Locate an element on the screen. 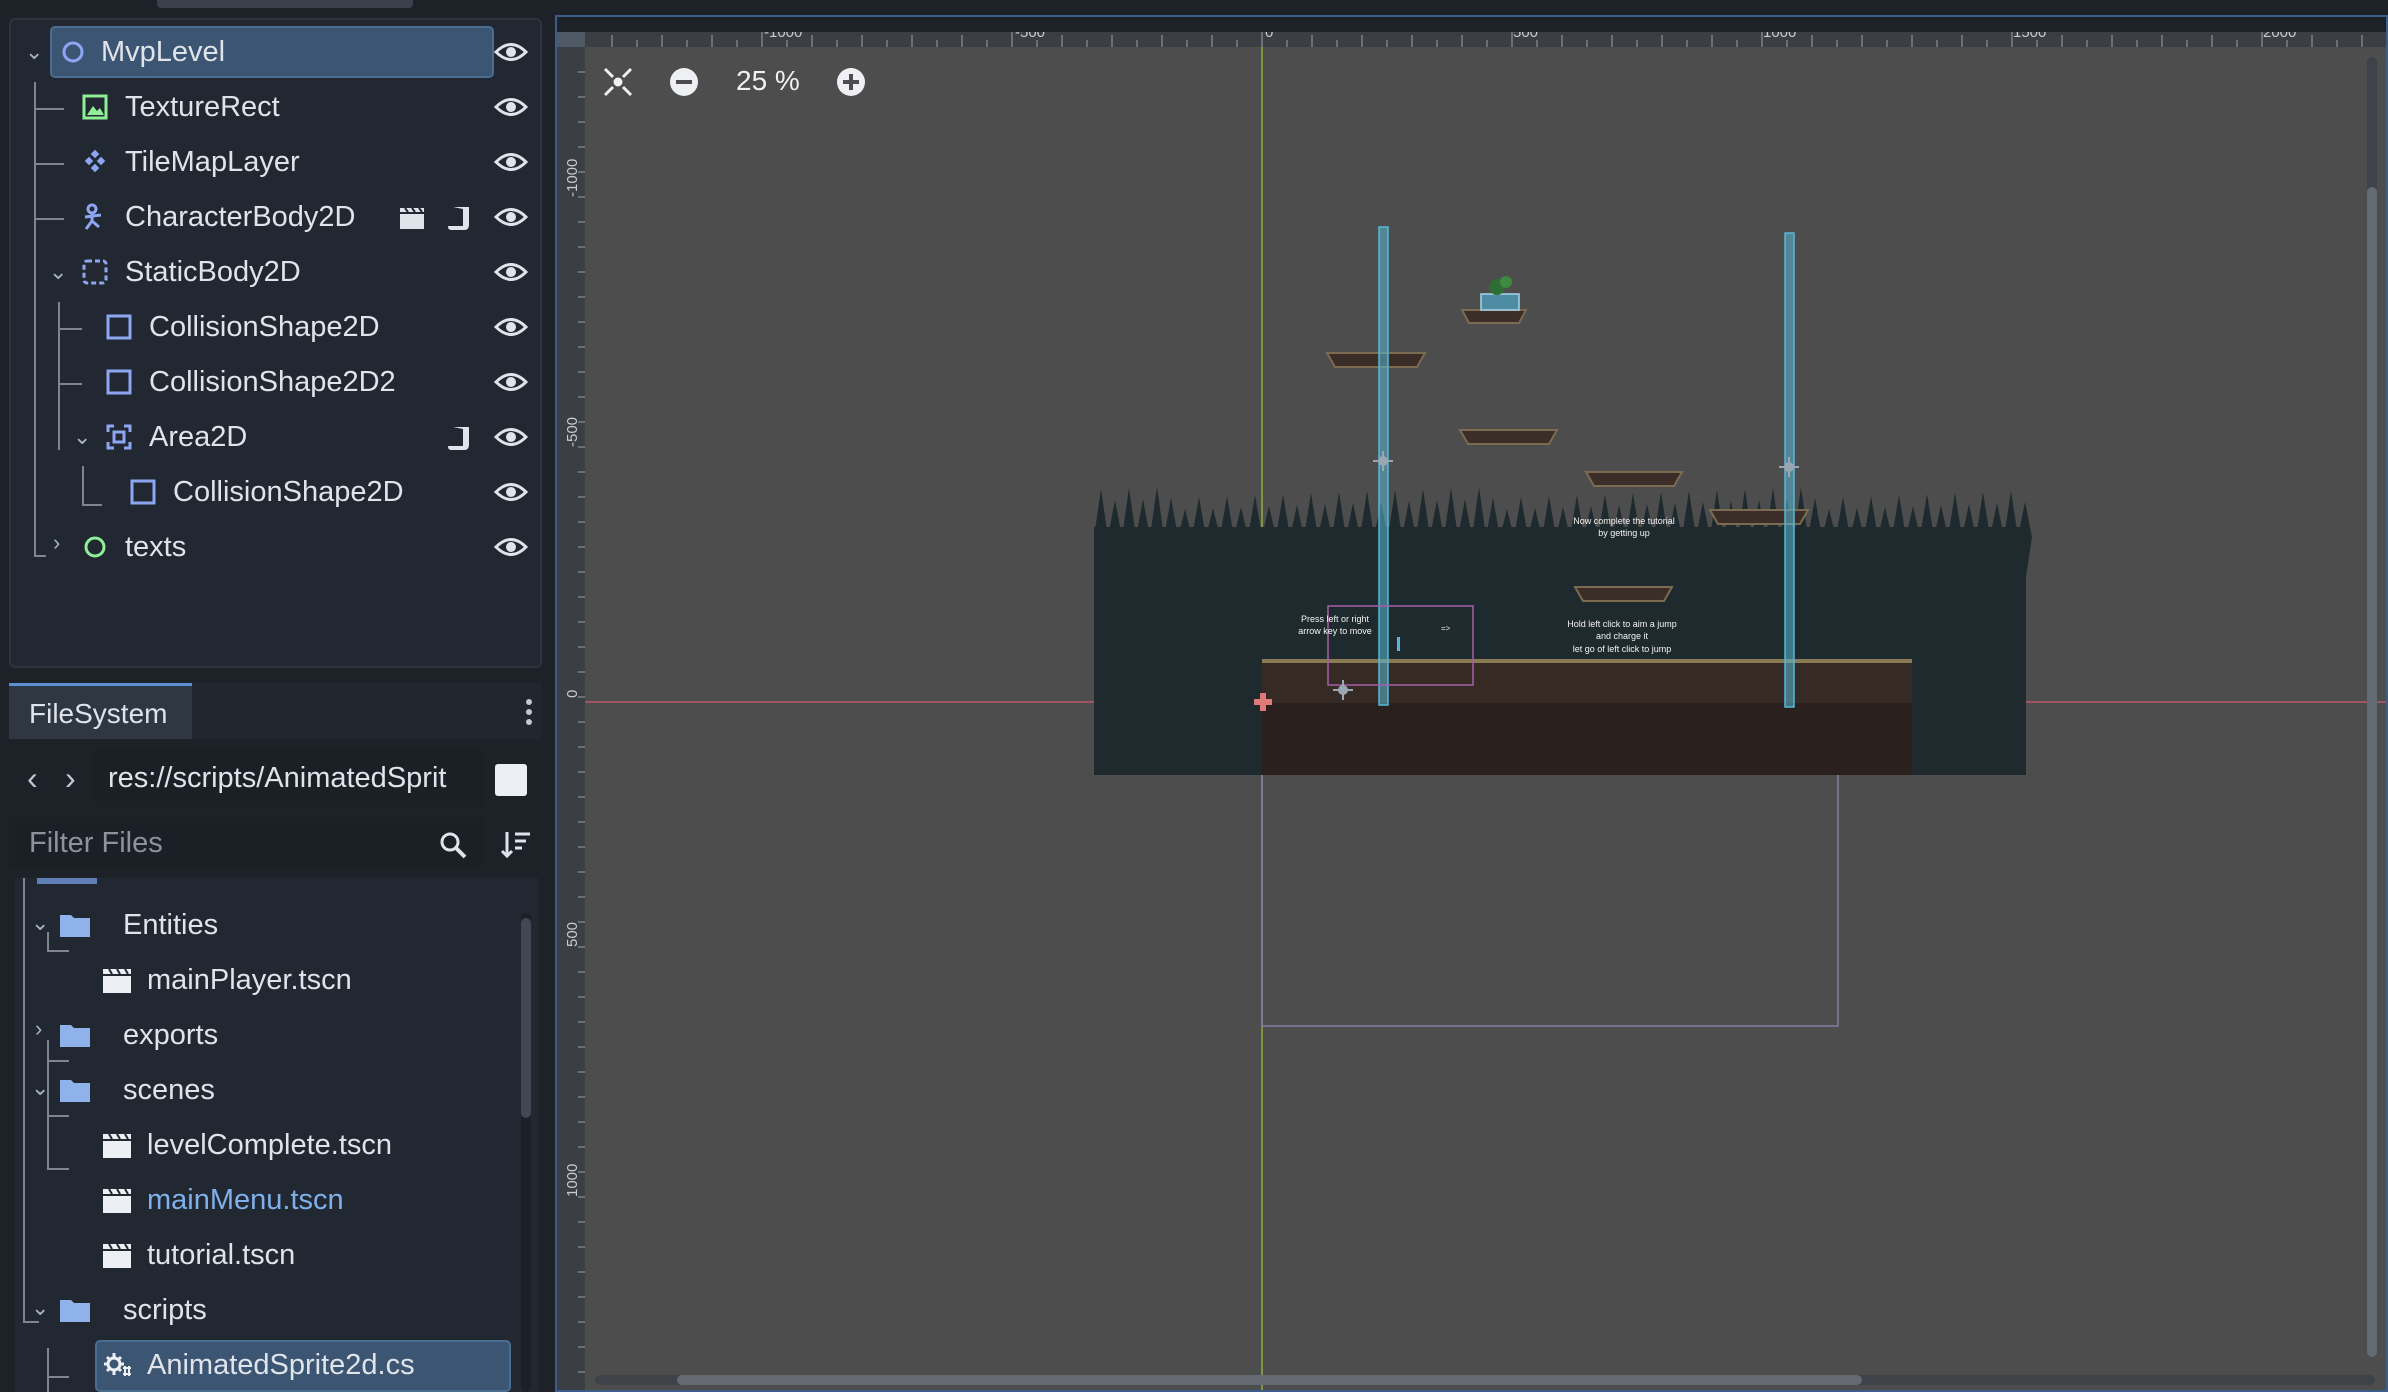  fs-item-label: scripts is located at coordinates (165, 1310).